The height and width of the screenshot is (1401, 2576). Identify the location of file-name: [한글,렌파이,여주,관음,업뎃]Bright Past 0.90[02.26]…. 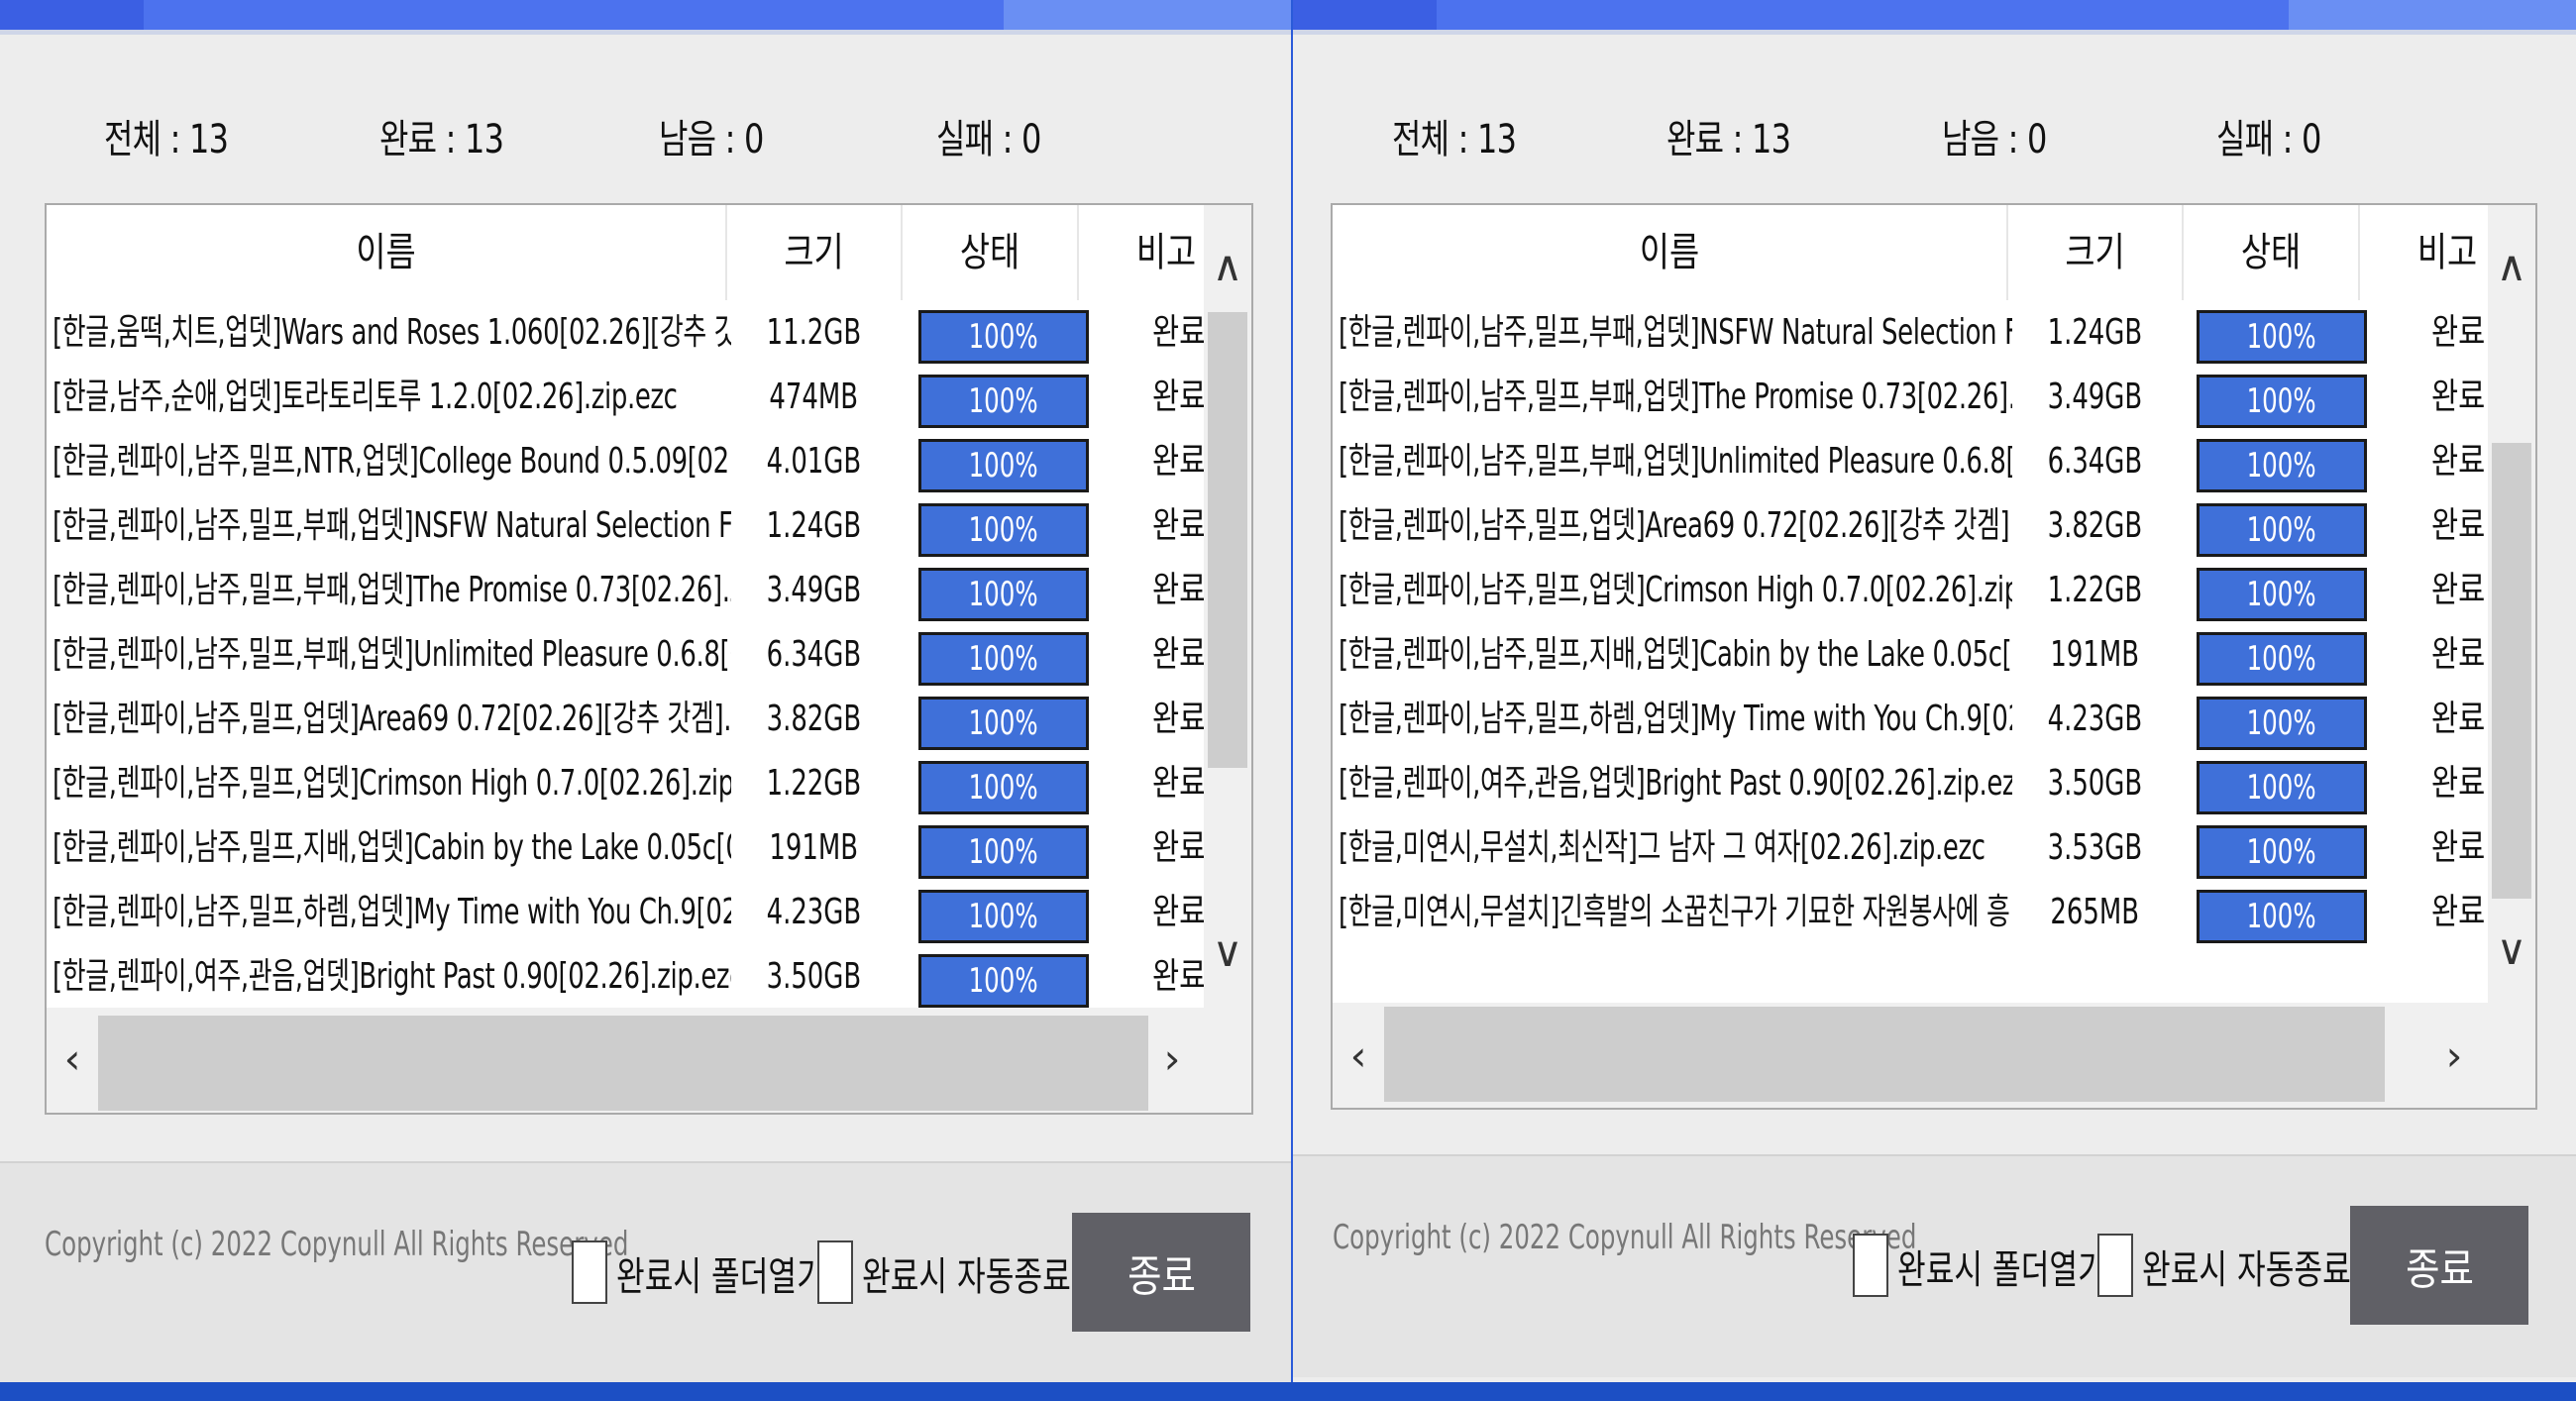
(392, 976).